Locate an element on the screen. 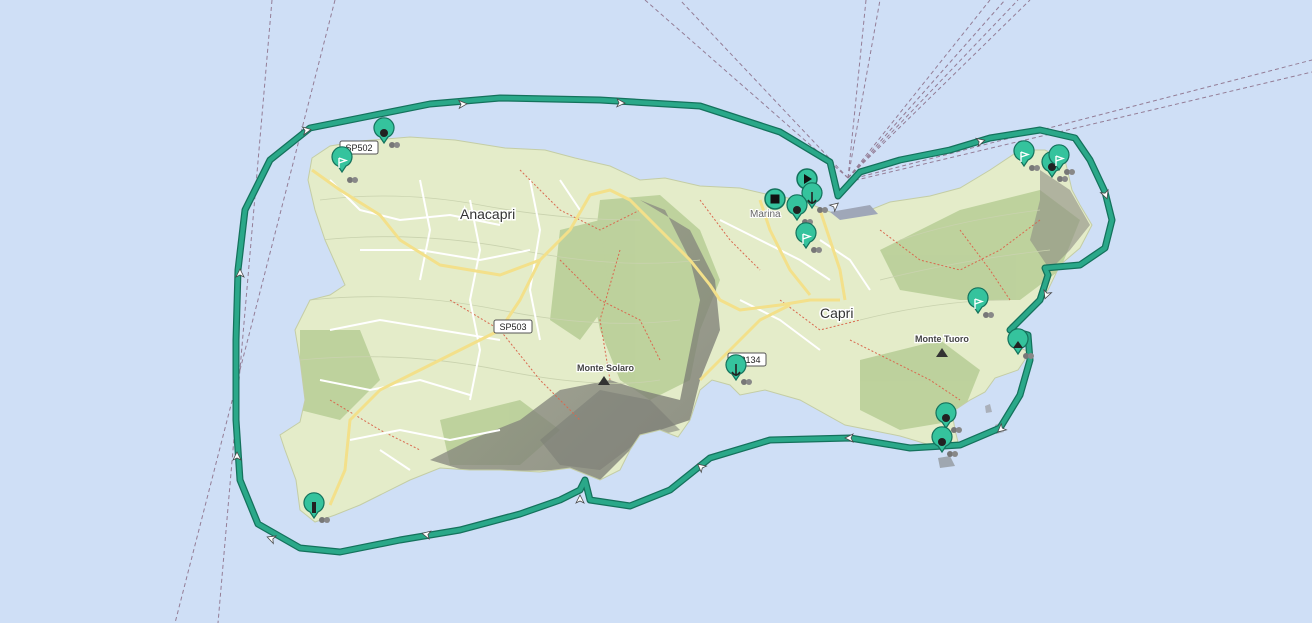  shield-sp503: SP503 is located at coordinates (513, 326).